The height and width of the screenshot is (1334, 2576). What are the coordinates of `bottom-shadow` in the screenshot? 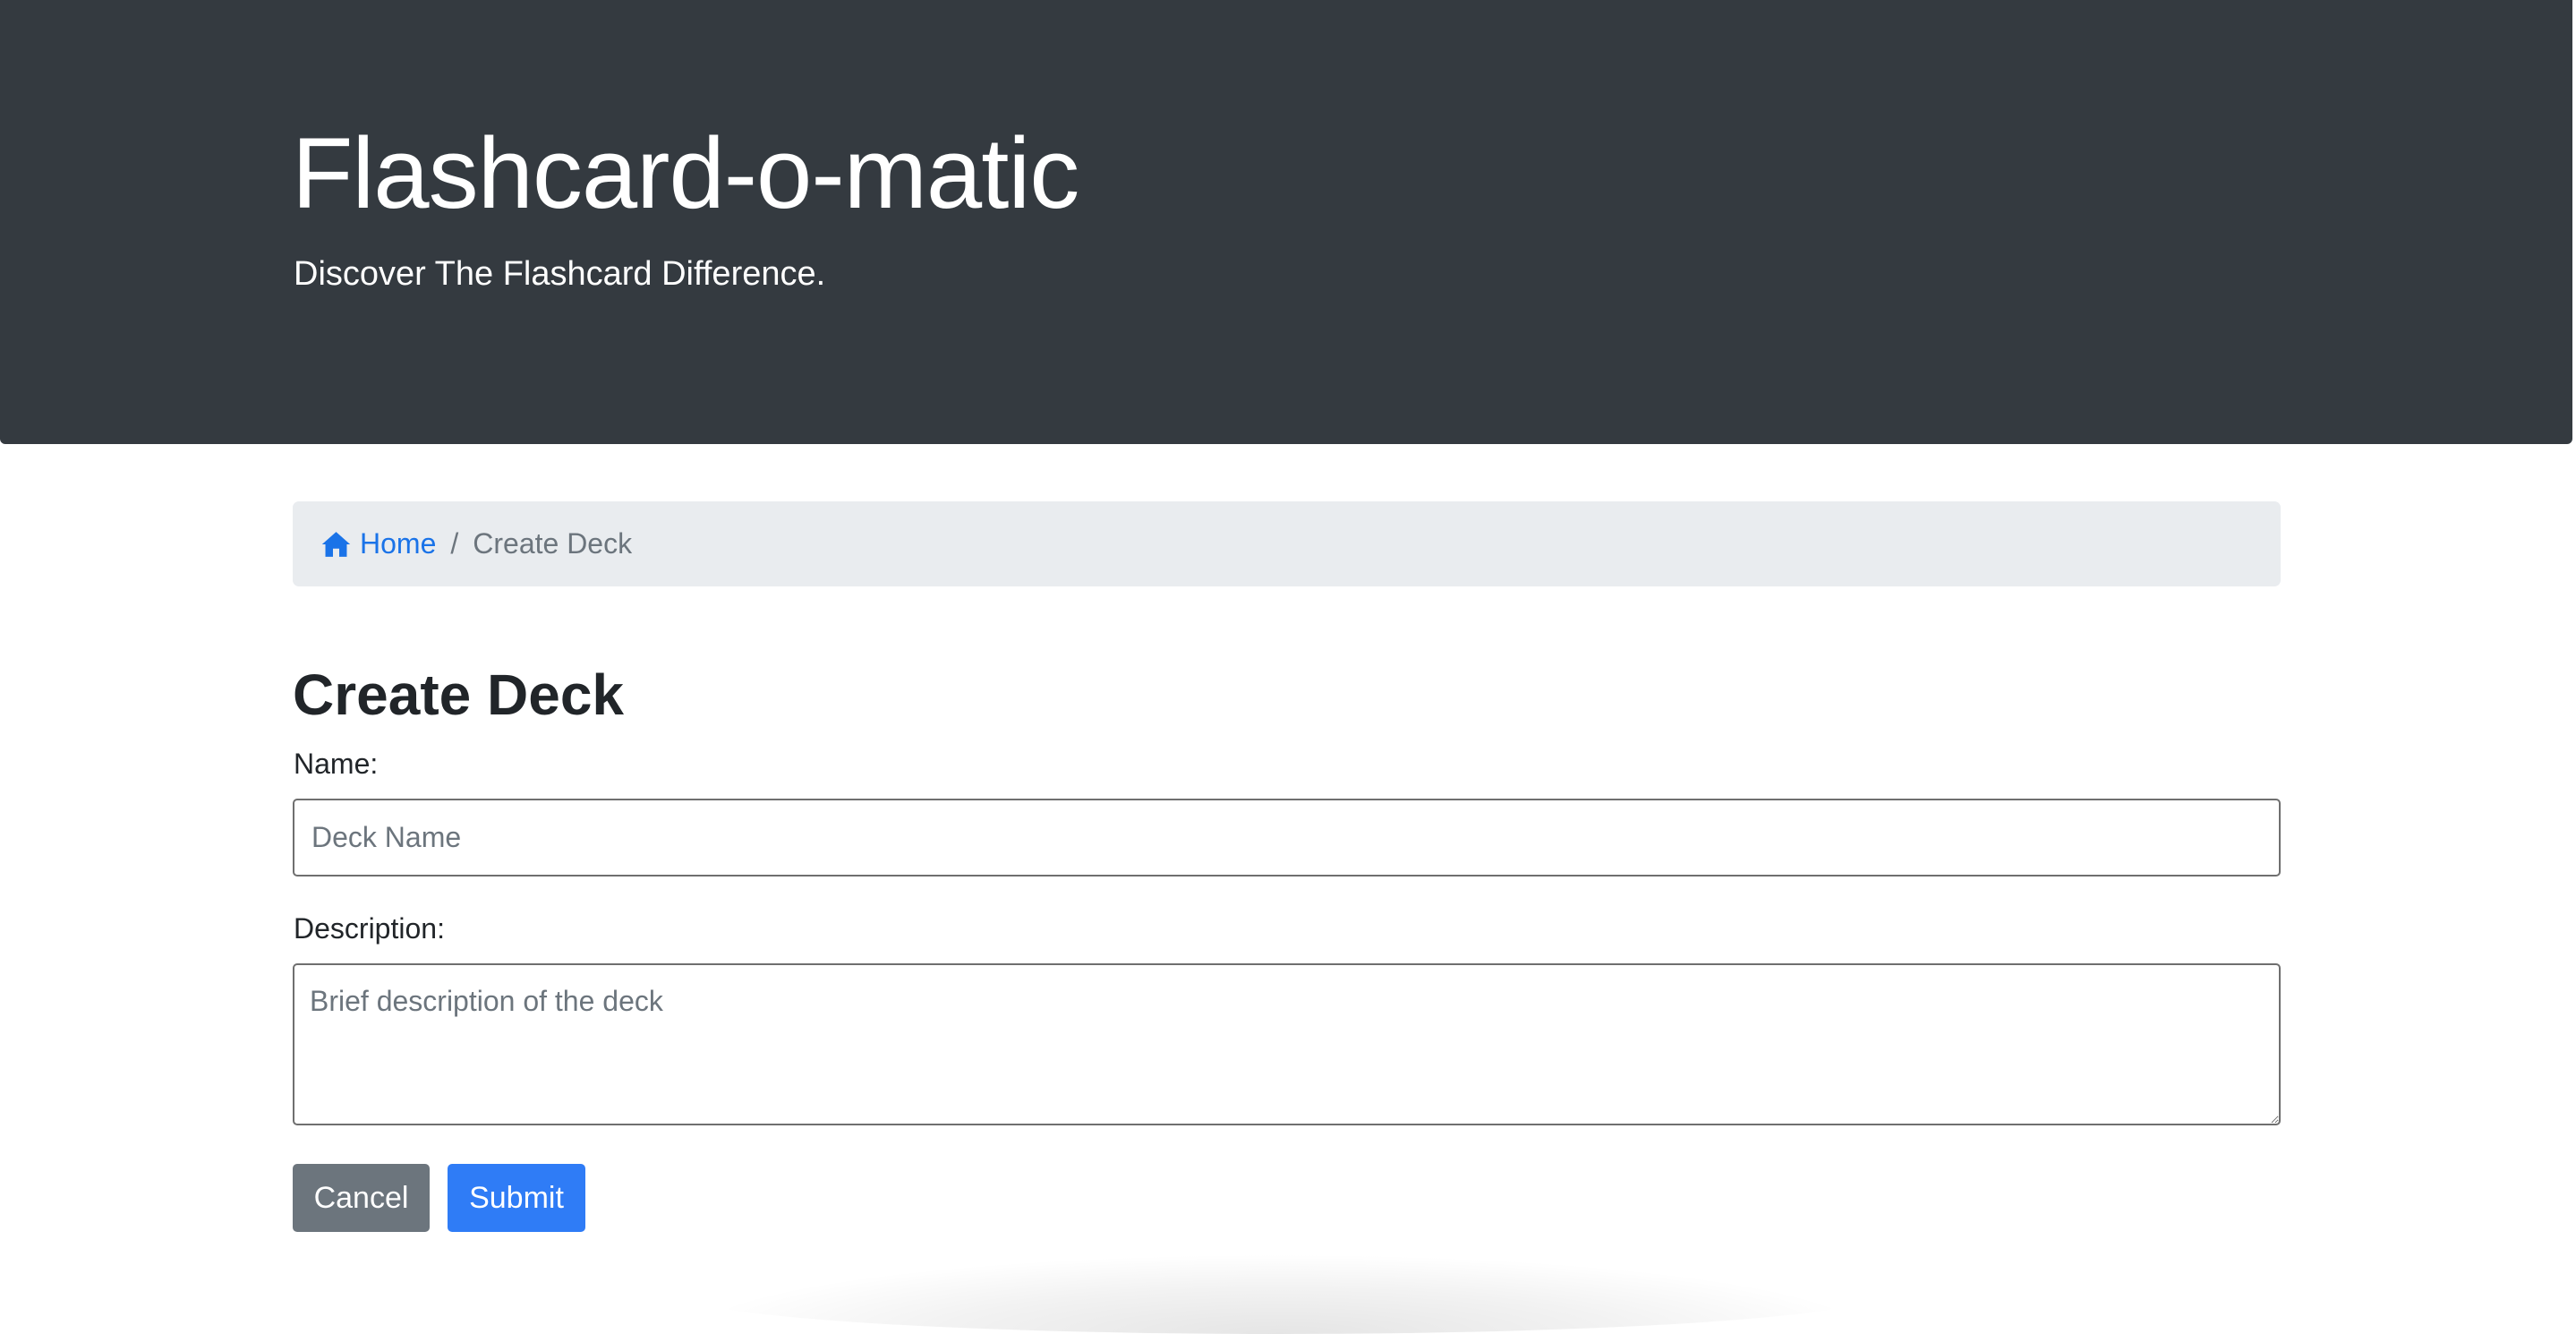 It's located at (1280, 1293).